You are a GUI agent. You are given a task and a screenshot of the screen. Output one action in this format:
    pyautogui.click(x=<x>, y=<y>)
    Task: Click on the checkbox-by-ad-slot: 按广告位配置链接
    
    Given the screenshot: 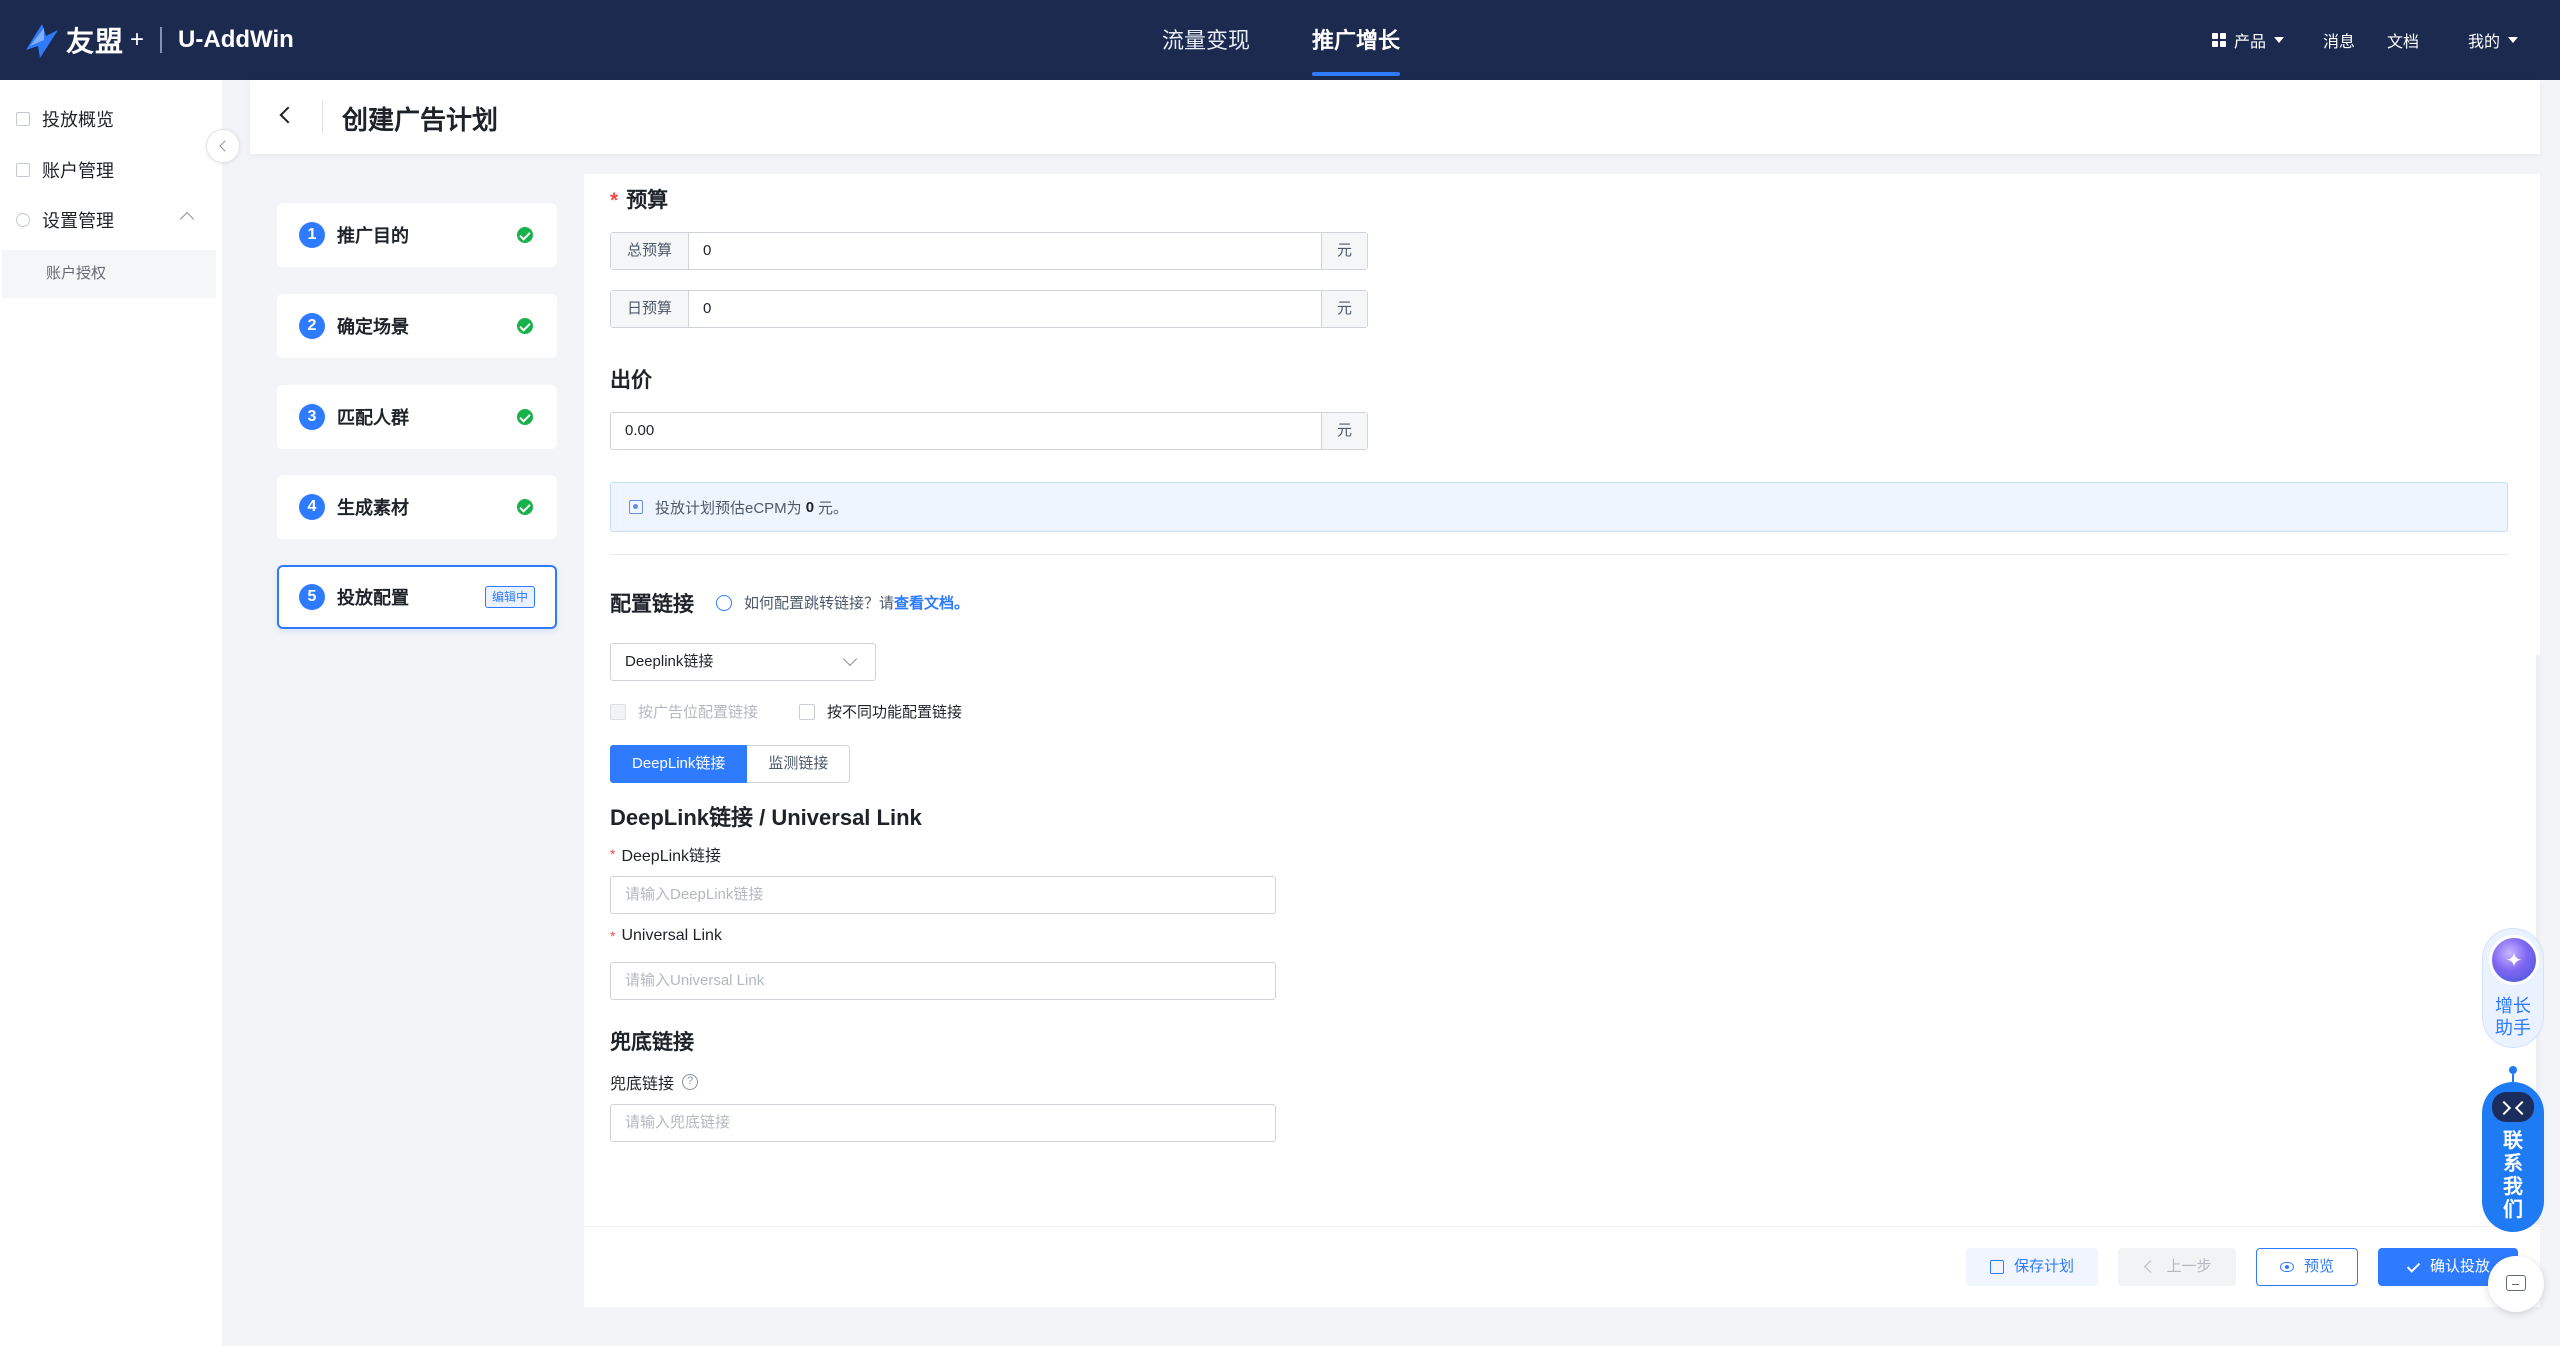 What is the action you would take?
    pyautogui.click(x=684, y=711)
    